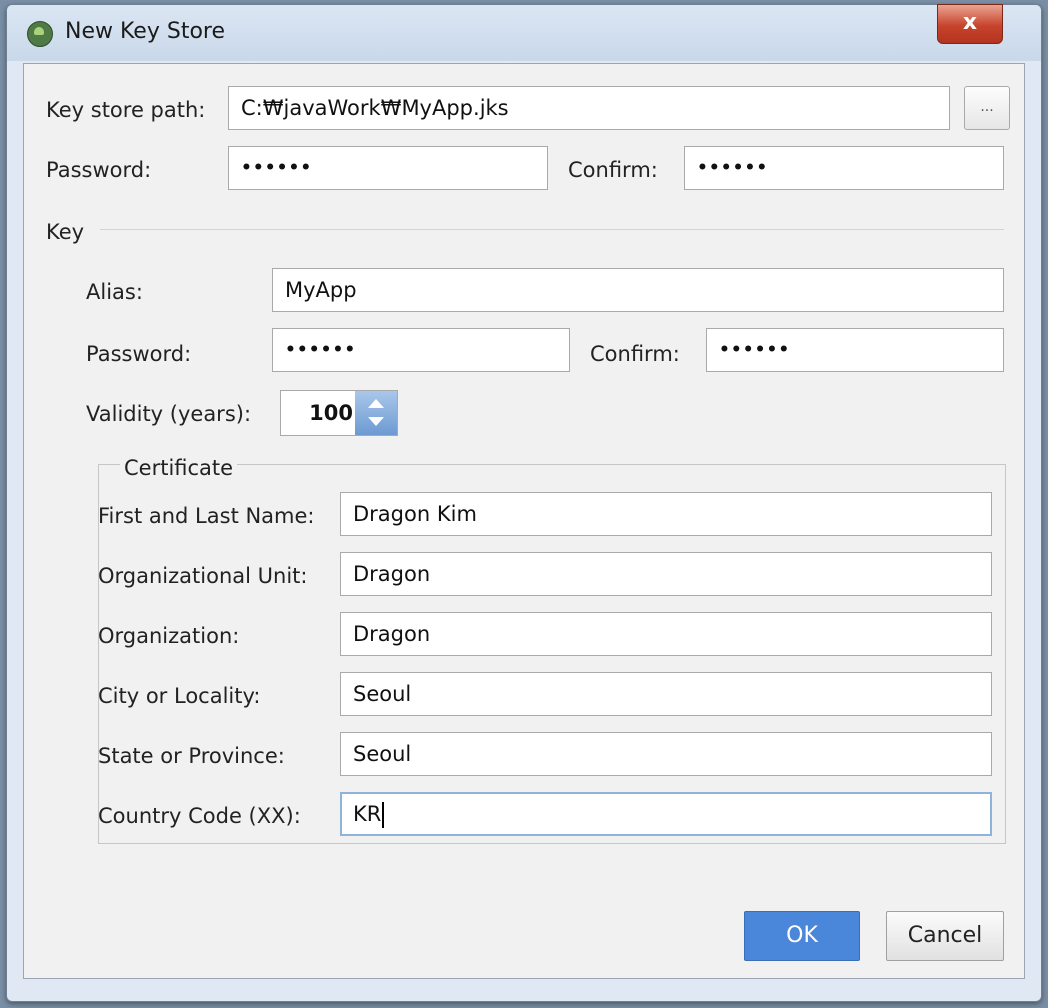  What do you see at coordinates (65, 232) in the screenshot?
I see `key-section-label: Key` at bounding box center [65, 232].